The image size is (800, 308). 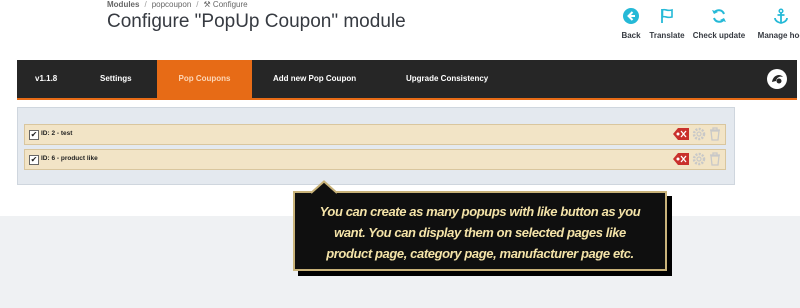 I want to click on translate-label: Translate, so click(x=667, y=35).